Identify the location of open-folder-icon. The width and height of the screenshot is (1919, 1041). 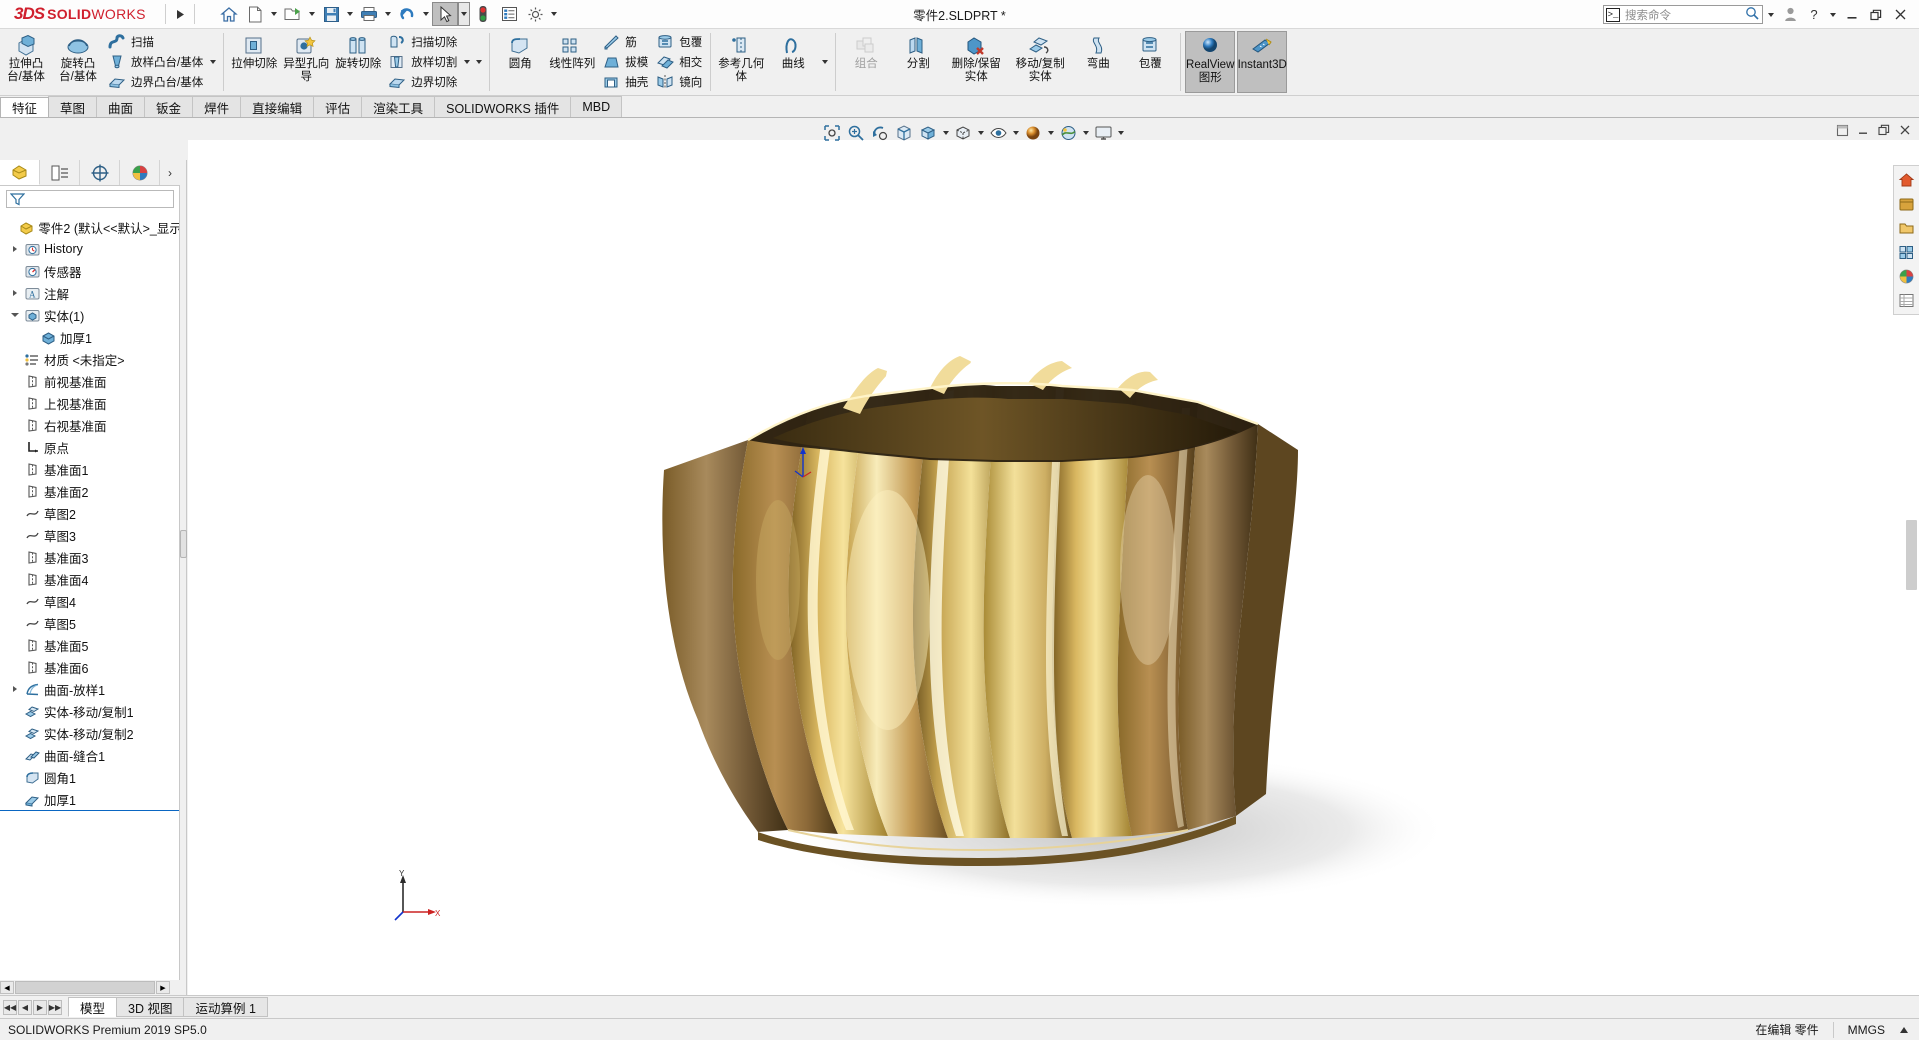
(293, 14).